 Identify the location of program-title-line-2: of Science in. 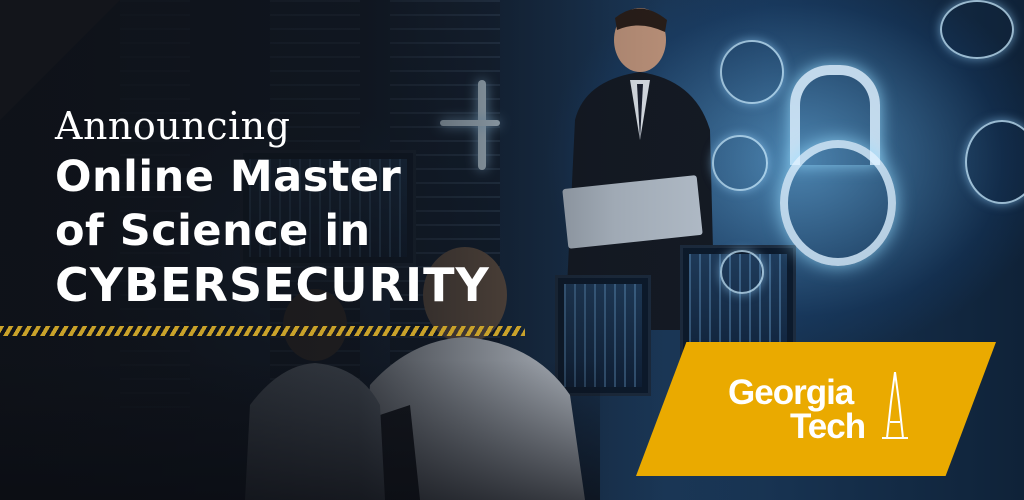
(213, 231).